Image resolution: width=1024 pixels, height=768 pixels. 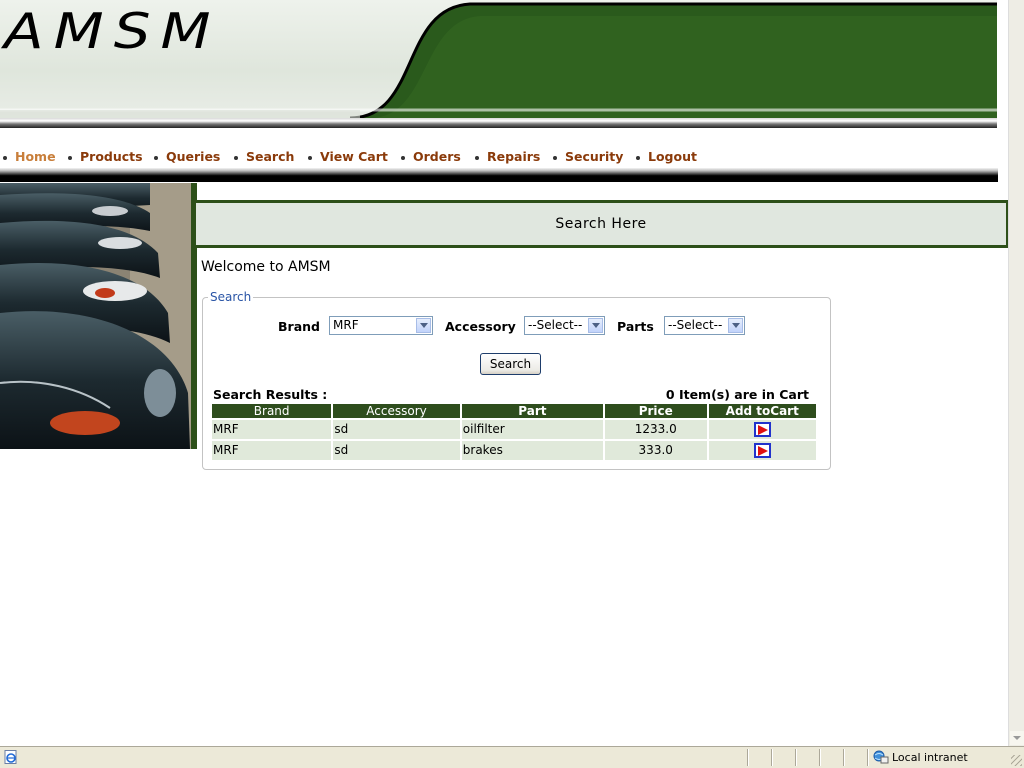 What do you see at coordinates (270, 156) in the screenshot?
I see `nav-label: Search` at bounding box center [270, 156].